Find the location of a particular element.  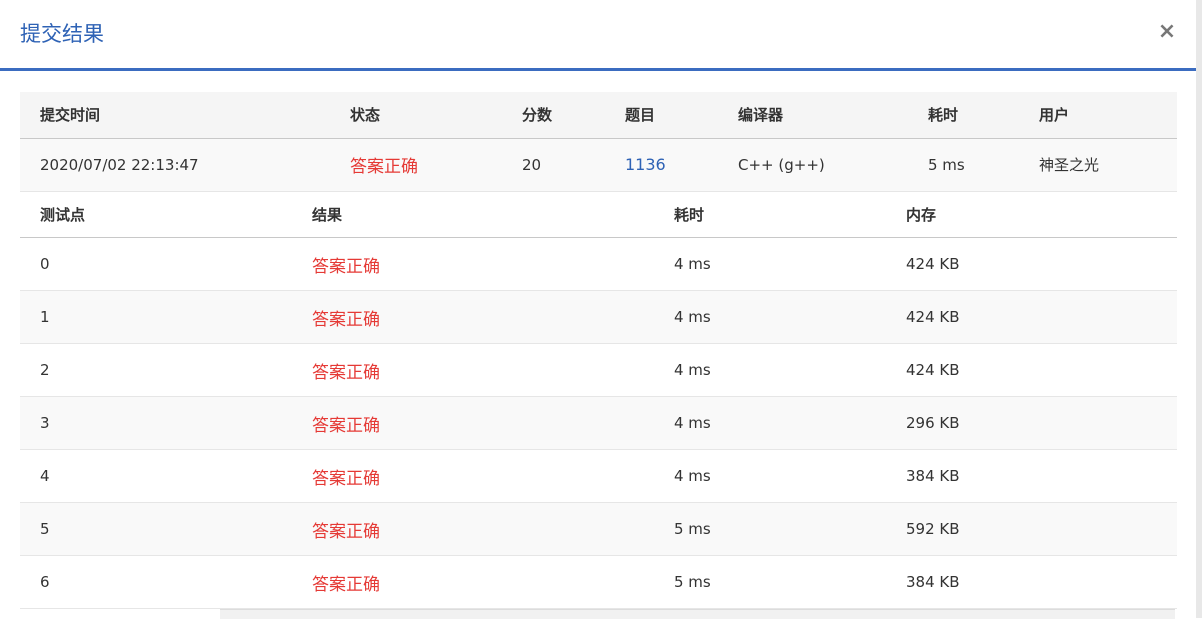

submission-duration: 5 ms is located at coordinates (963, 165).